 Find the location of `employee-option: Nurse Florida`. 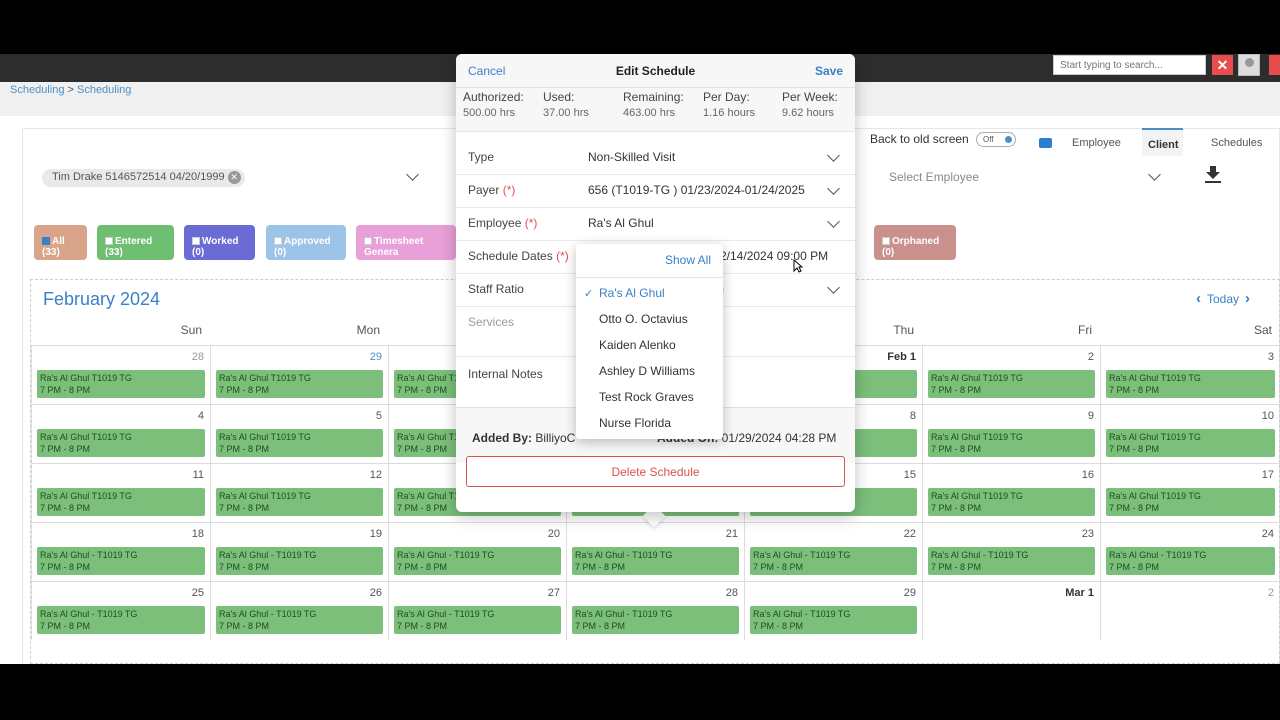

employee-option: Nurse Florida is located at coordinates (635, 423).